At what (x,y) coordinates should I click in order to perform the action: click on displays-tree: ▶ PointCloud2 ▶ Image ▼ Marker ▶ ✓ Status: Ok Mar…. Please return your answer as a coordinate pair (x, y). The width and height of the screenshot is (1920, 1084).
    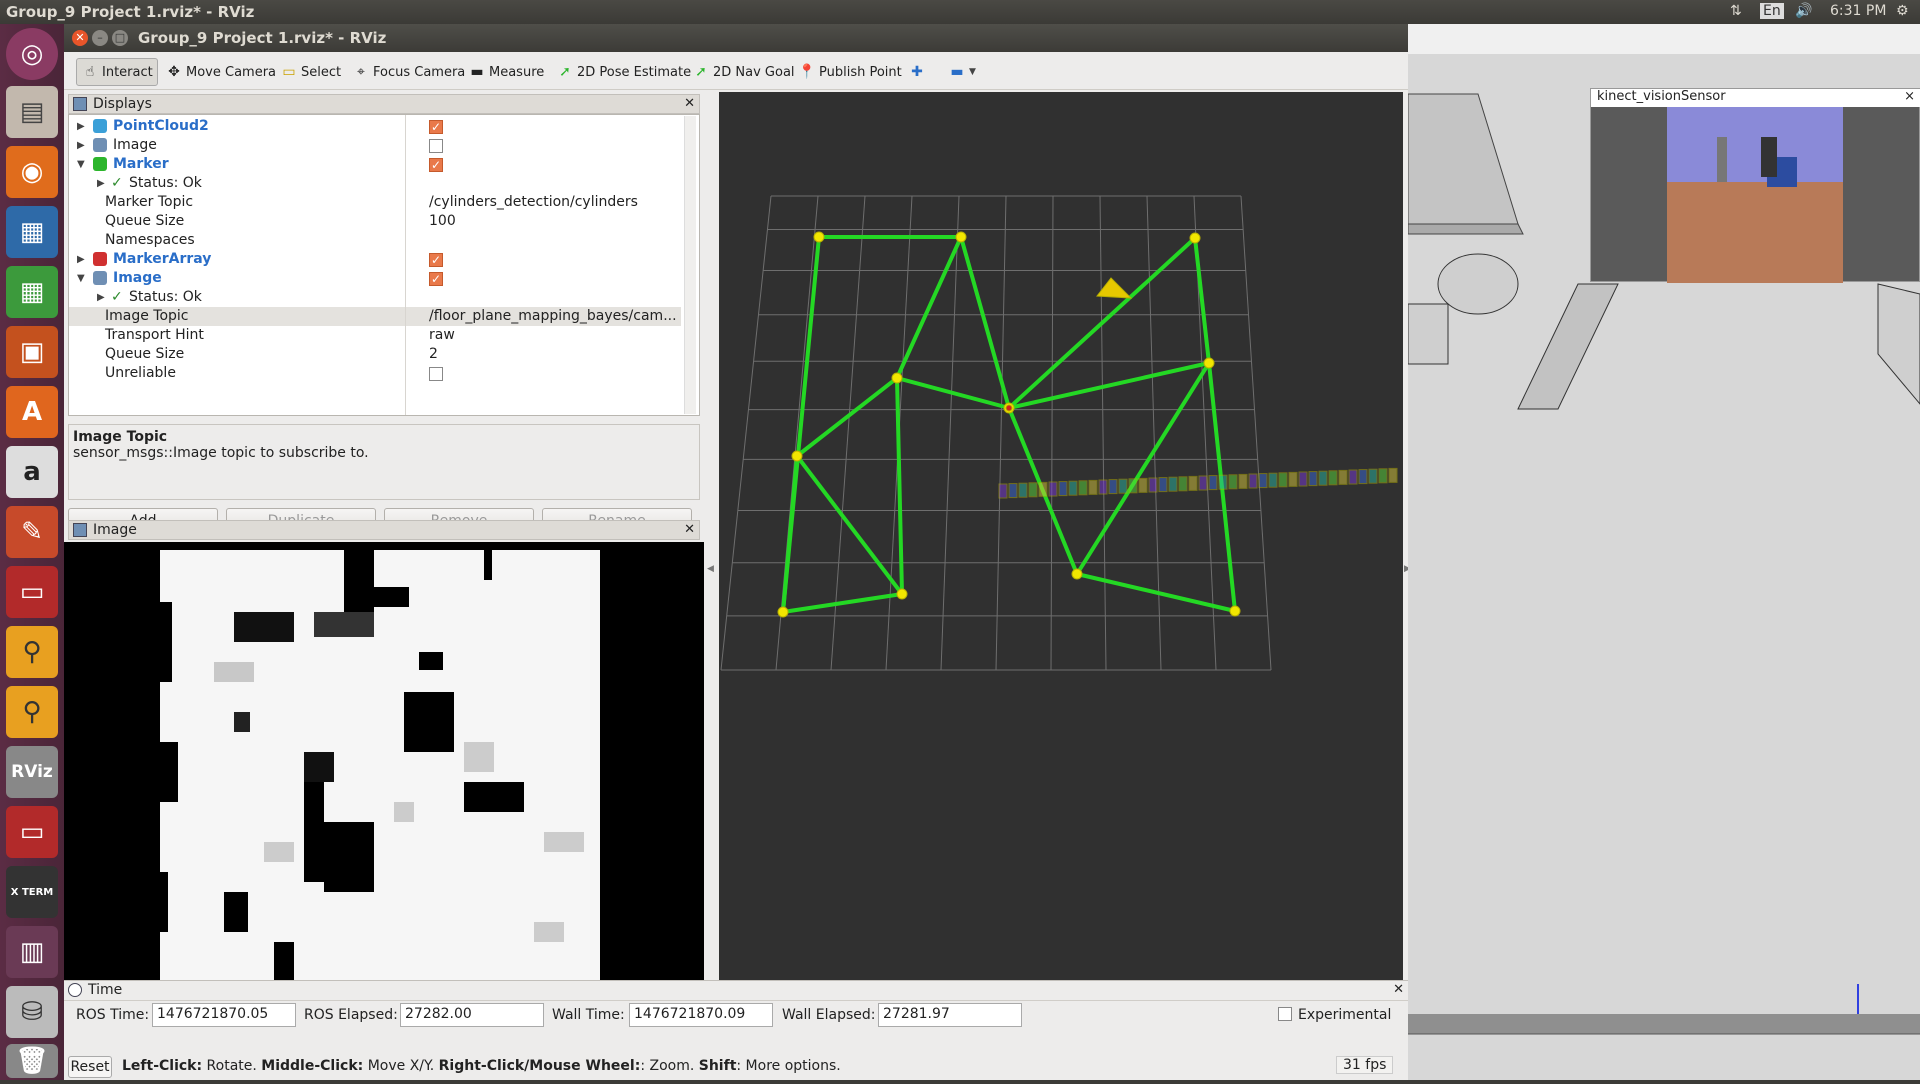
    Looking at the image, I should click on (384, 265).